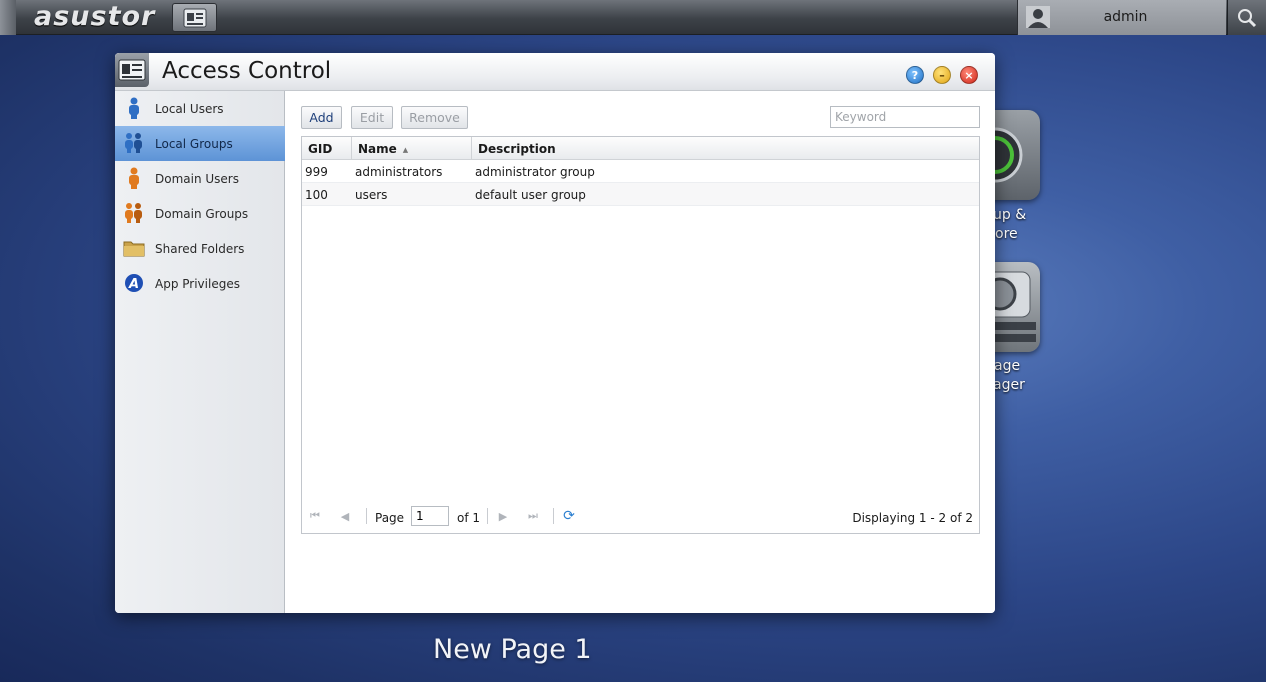 The height and width of the screenshot is (682, 1266). Describe the element at coordinates (555, 72) in the screenshot. I see `window-titlebar: Access Control ? – ×` at that location.